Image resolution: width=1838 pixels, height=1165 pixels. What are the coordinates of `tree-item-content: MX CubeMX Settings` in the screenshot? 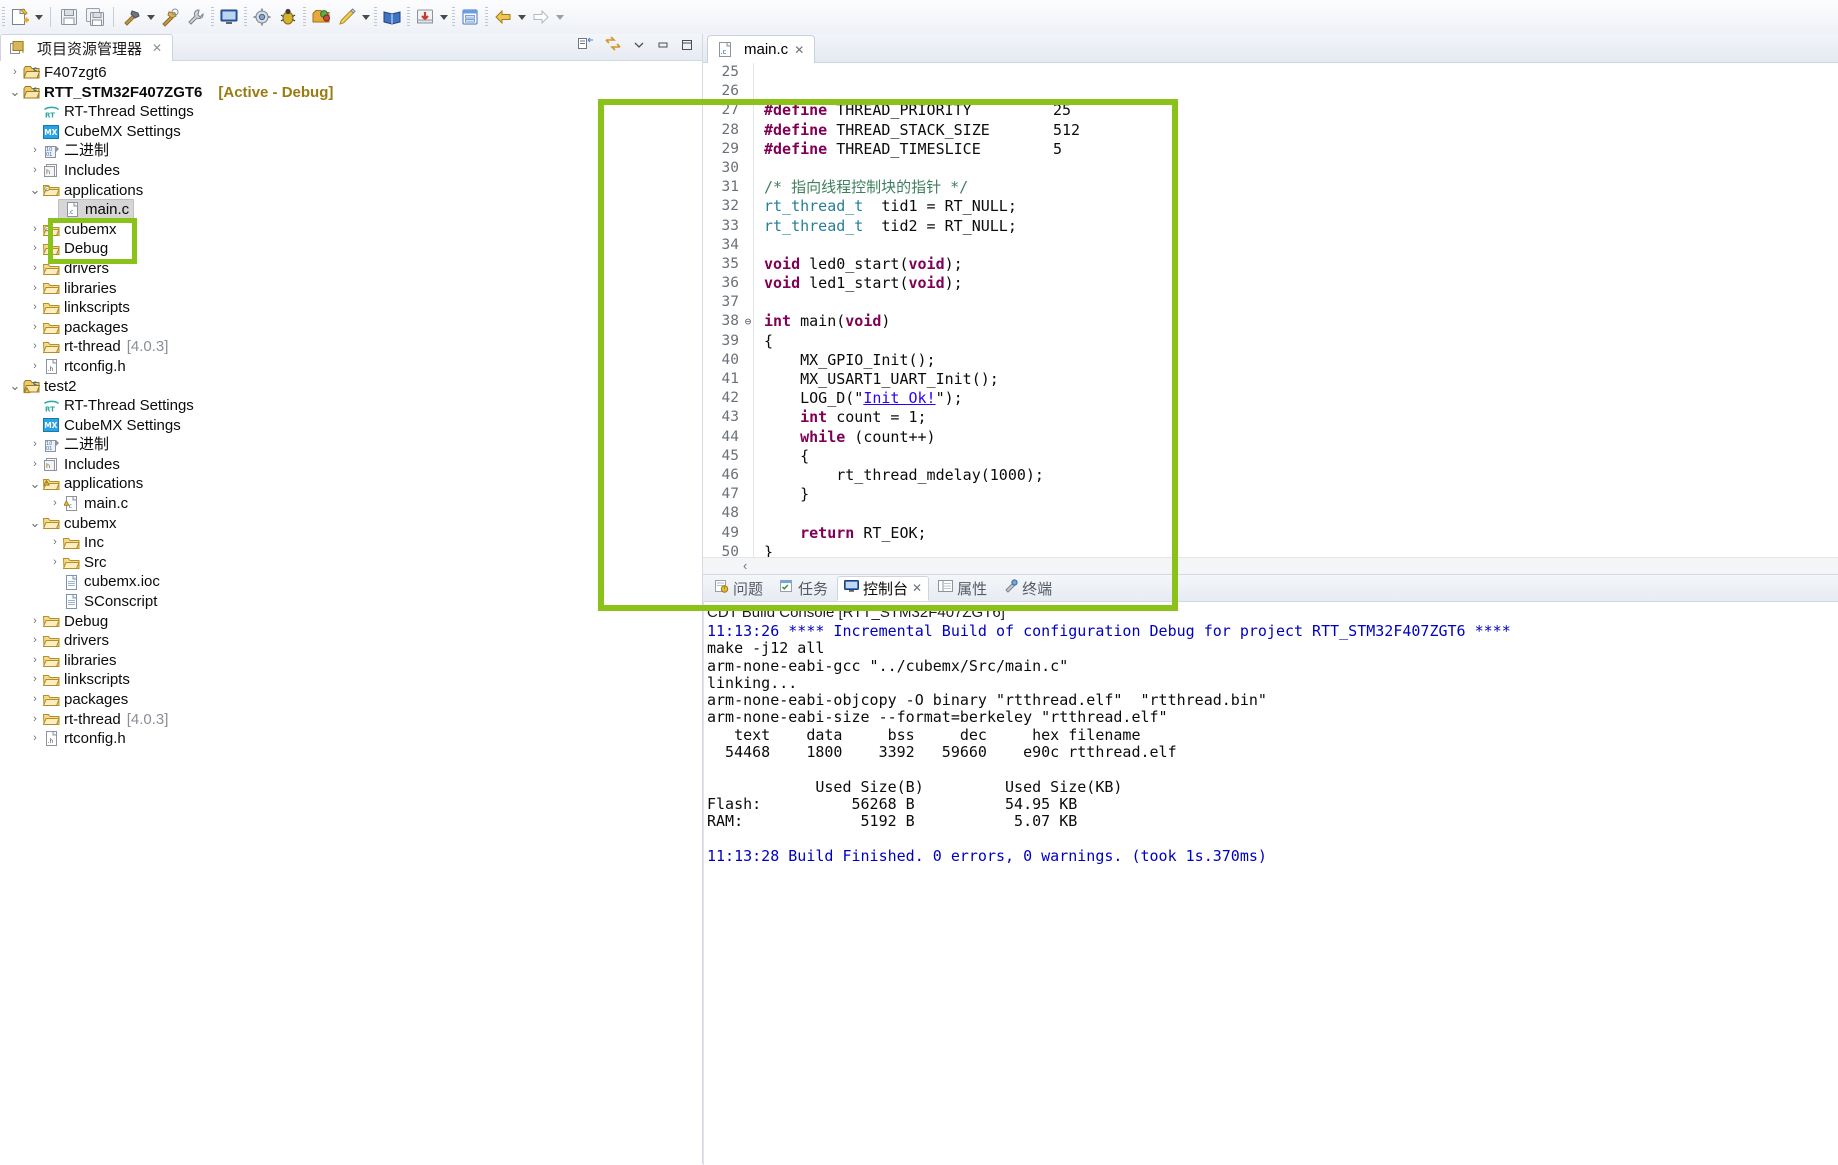 It's located at (111, 132).